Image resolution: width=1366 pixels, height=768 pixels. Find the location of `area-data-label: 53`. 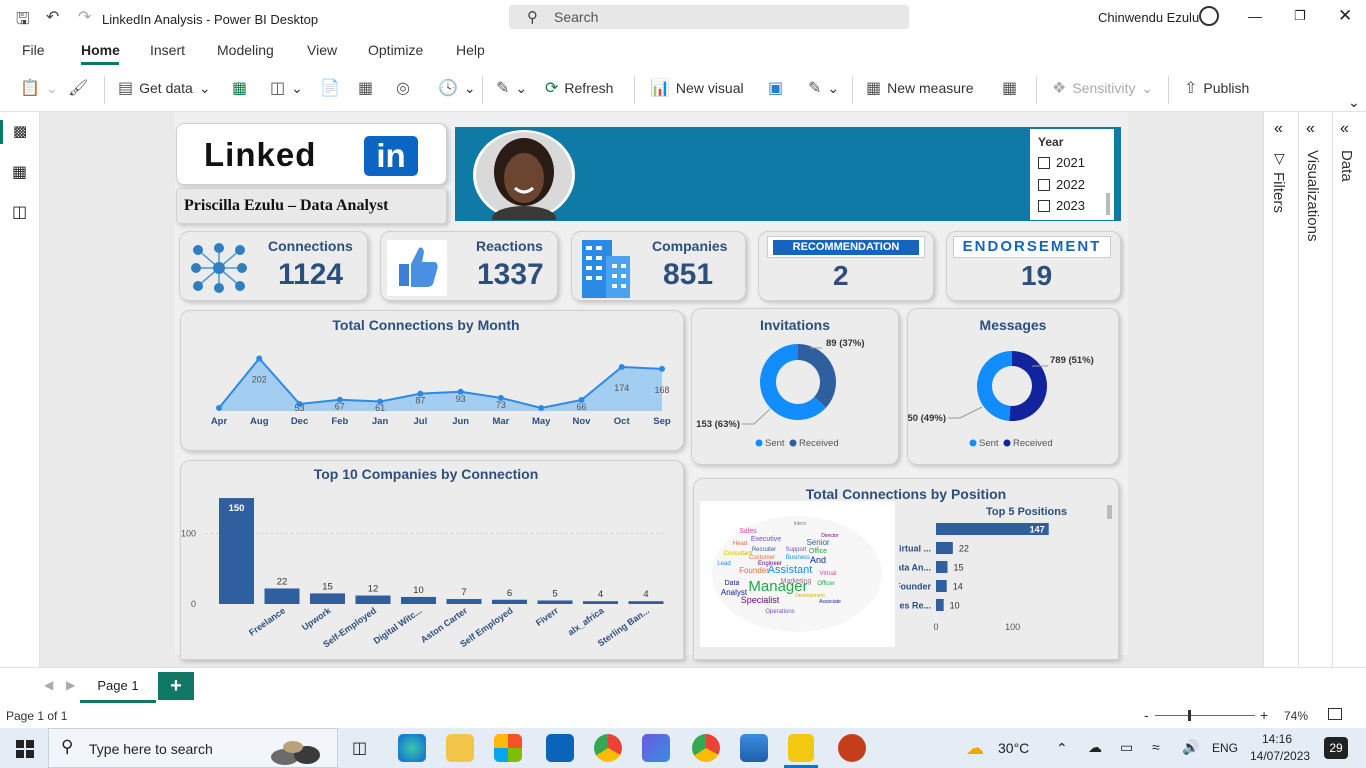

area-data-label: 53 is located at coordinates (300, 408).